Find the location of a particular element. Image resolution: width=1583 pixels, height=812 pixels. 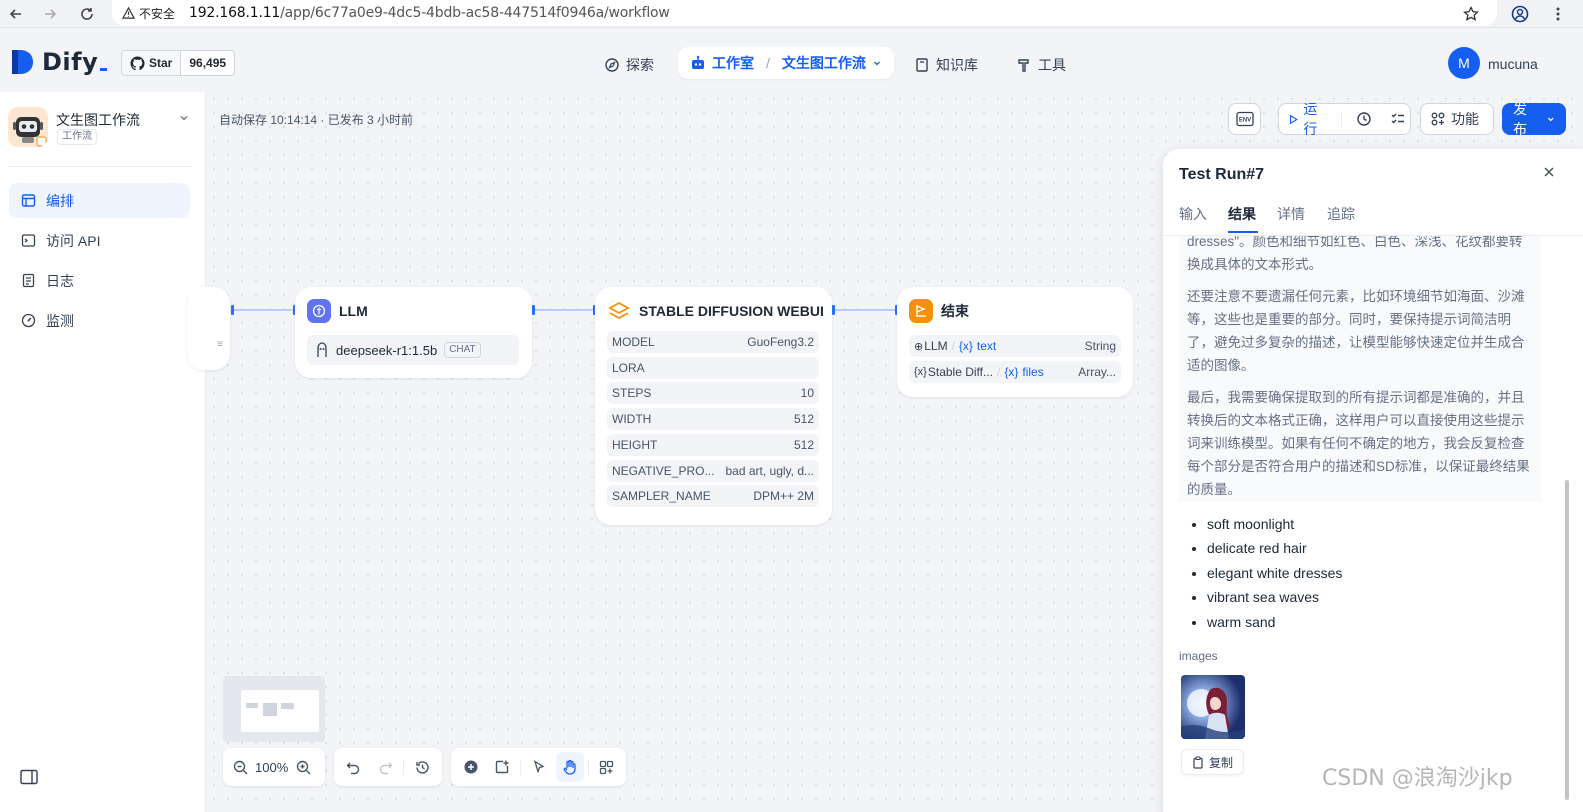

panel-scrollbar is located at coordinates (1567, 640).